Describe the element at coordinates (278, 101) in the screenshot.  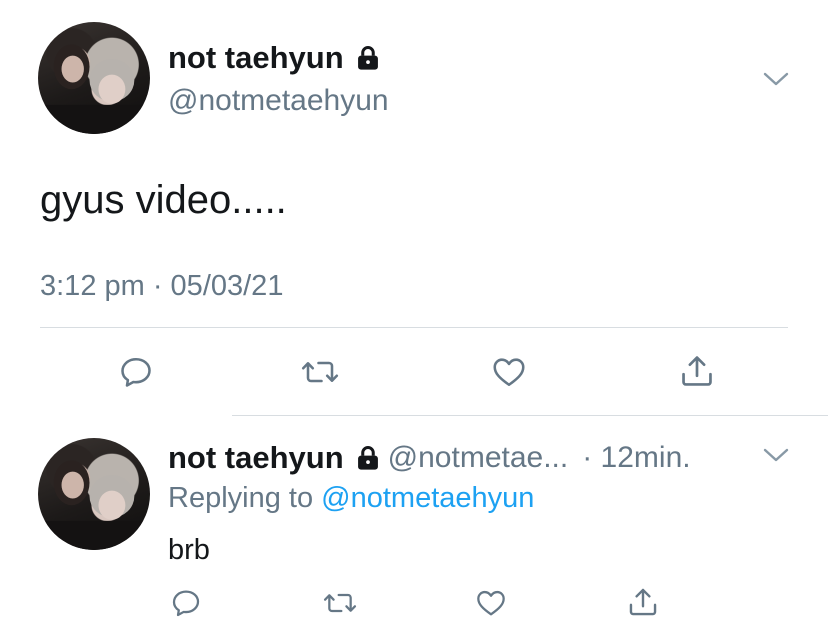
I see `handle: @notmetaehyun` at that location.